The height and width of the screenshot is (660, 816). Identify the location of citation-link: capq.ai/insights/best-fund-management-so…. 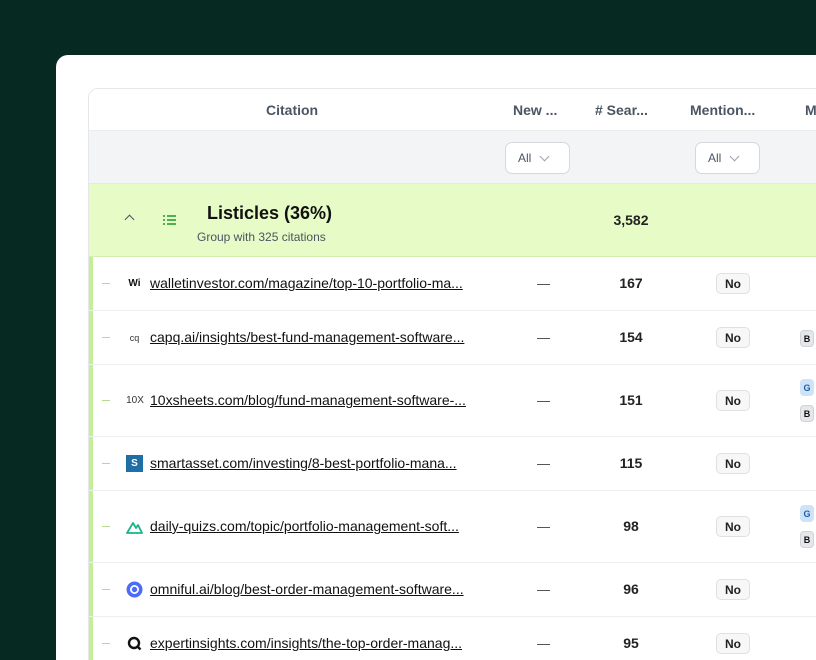
(307, 337).